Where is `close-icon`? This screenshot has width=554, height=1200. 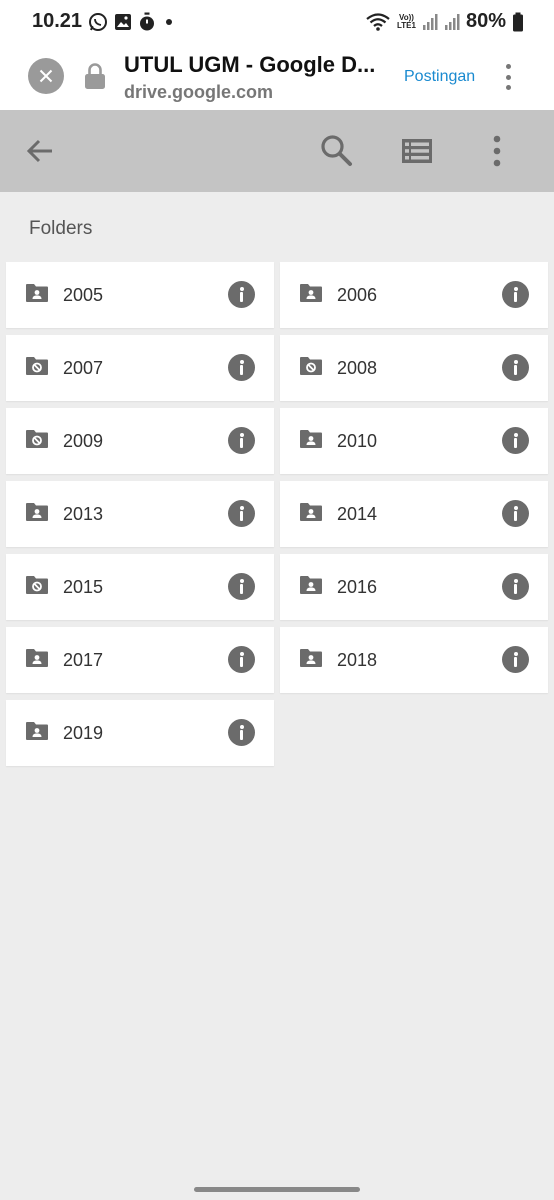
close-icon is located at coordinates (46, 76).